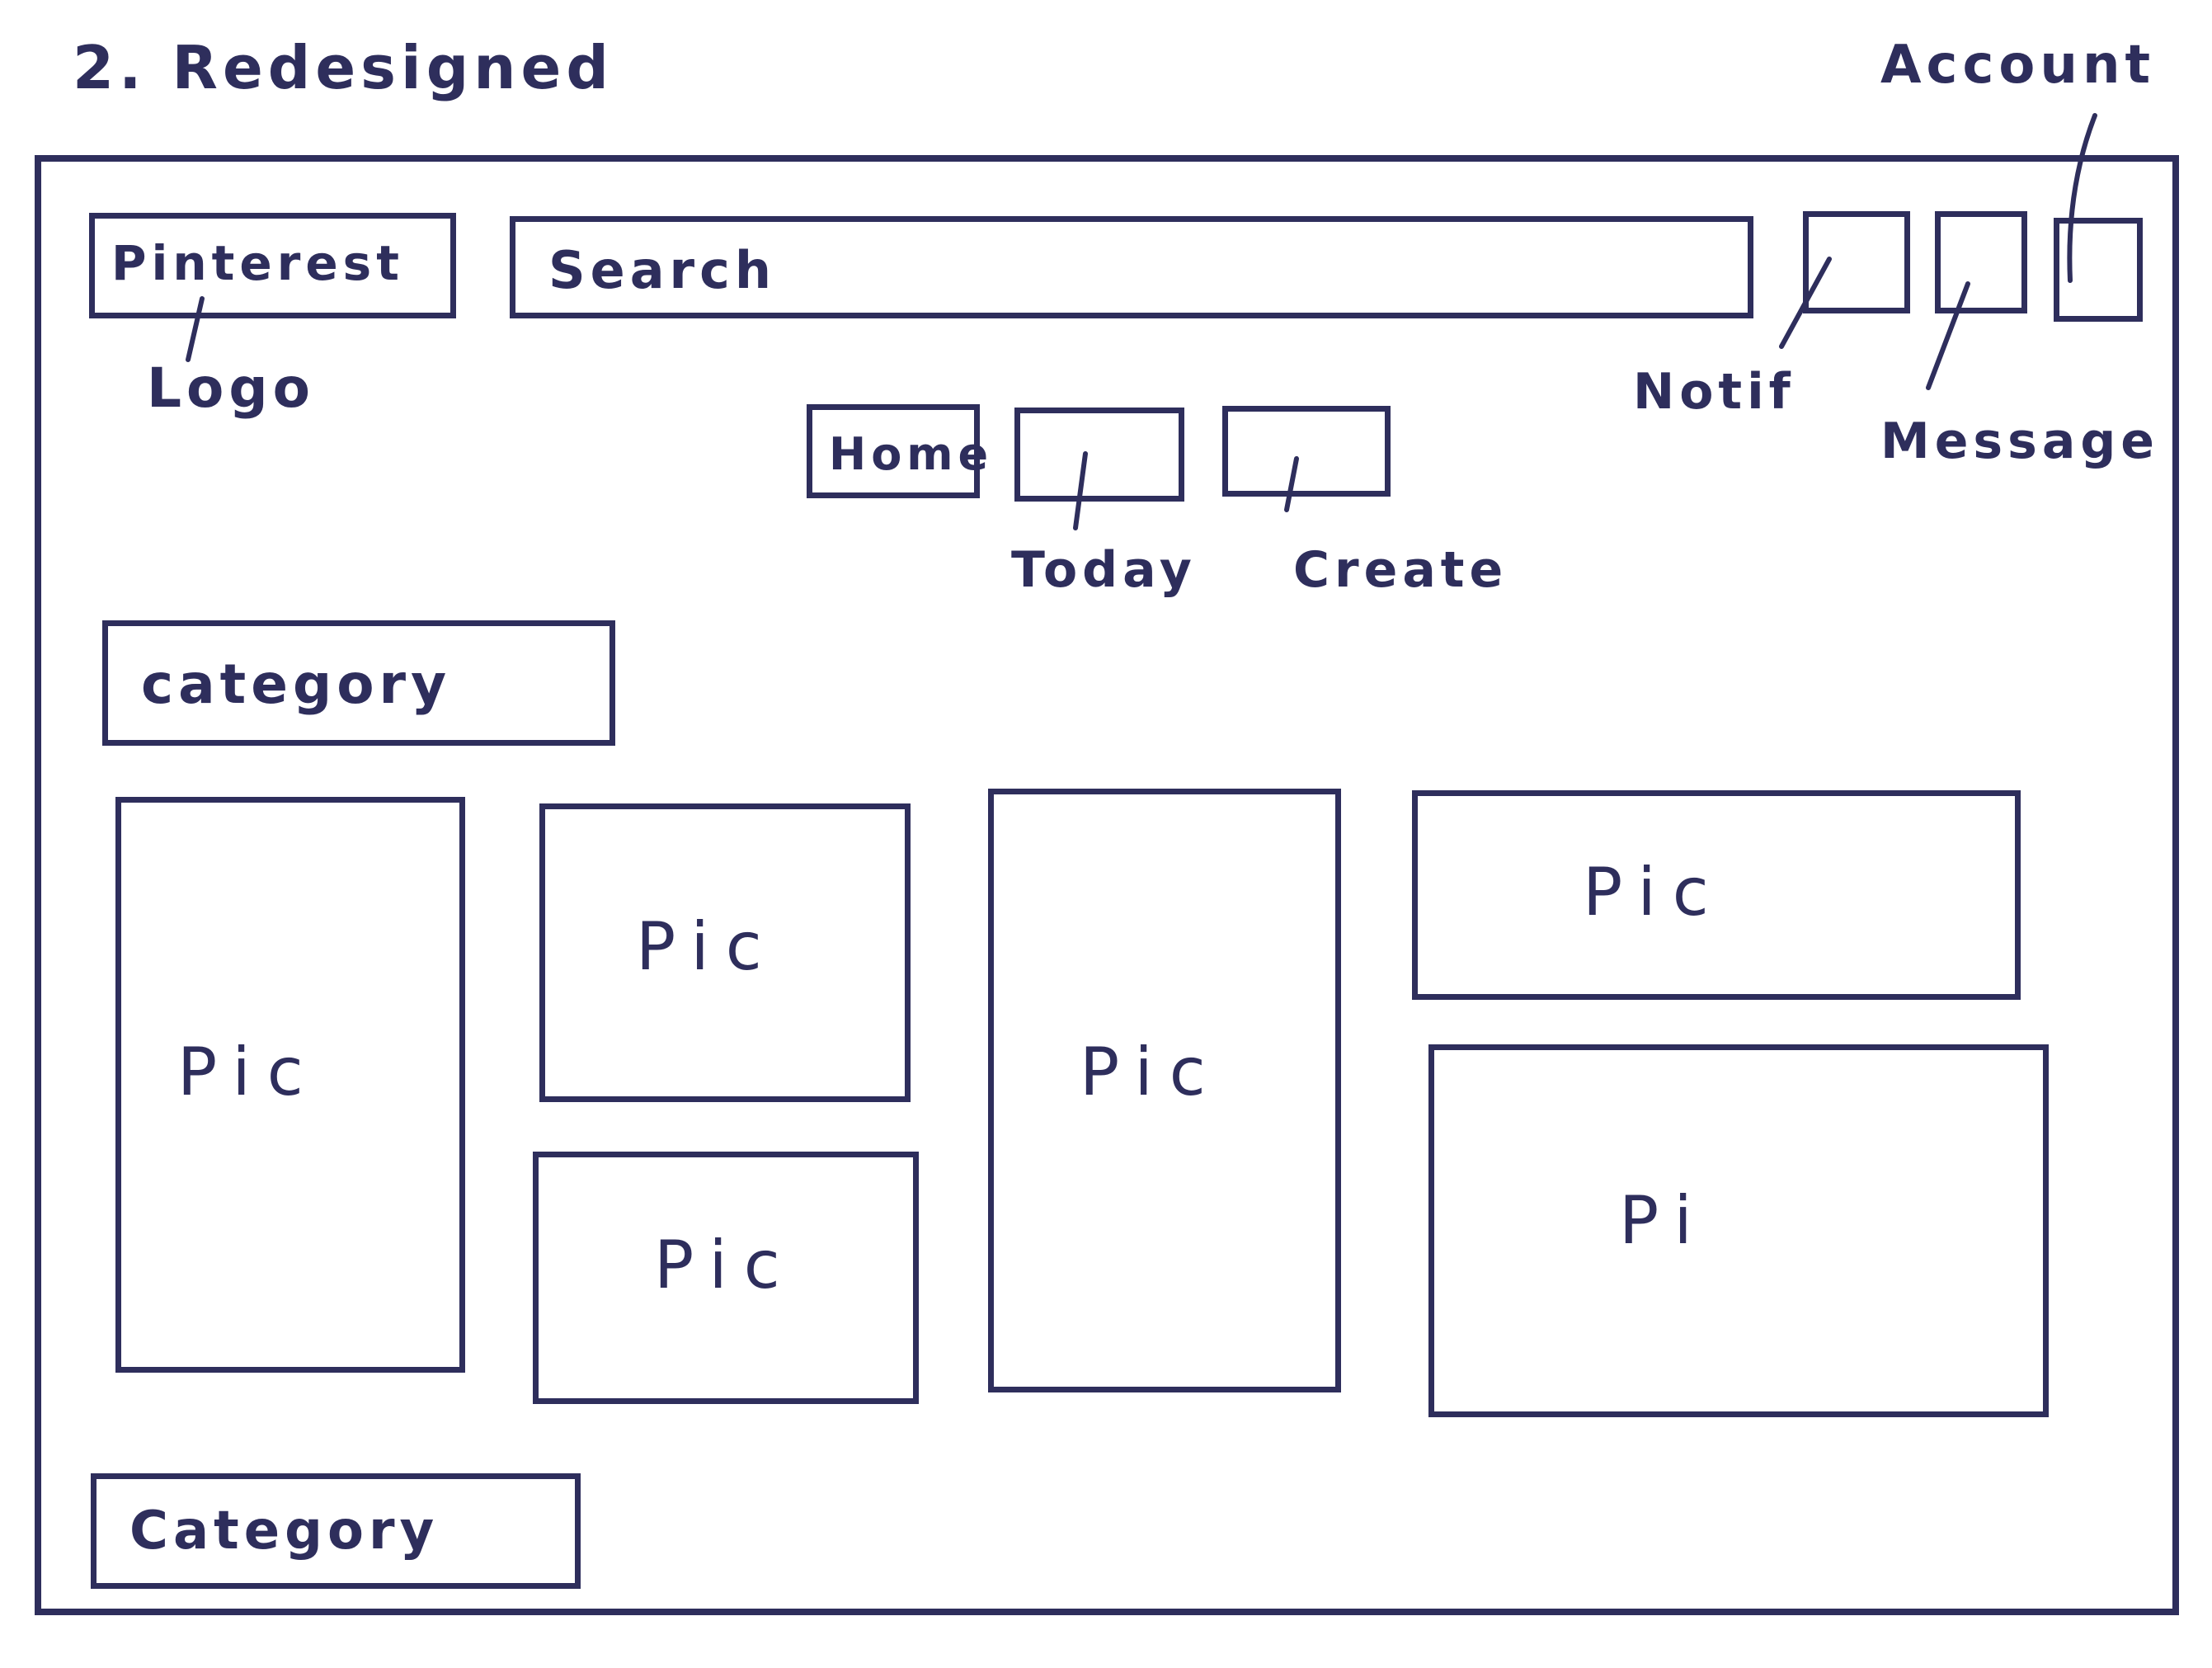 This screenshot has width=2212, height=1668. What do you see at coordinates (1131, 267) in the screenshot?
I see `search-input: Search` at bounding box center [1131, 267].